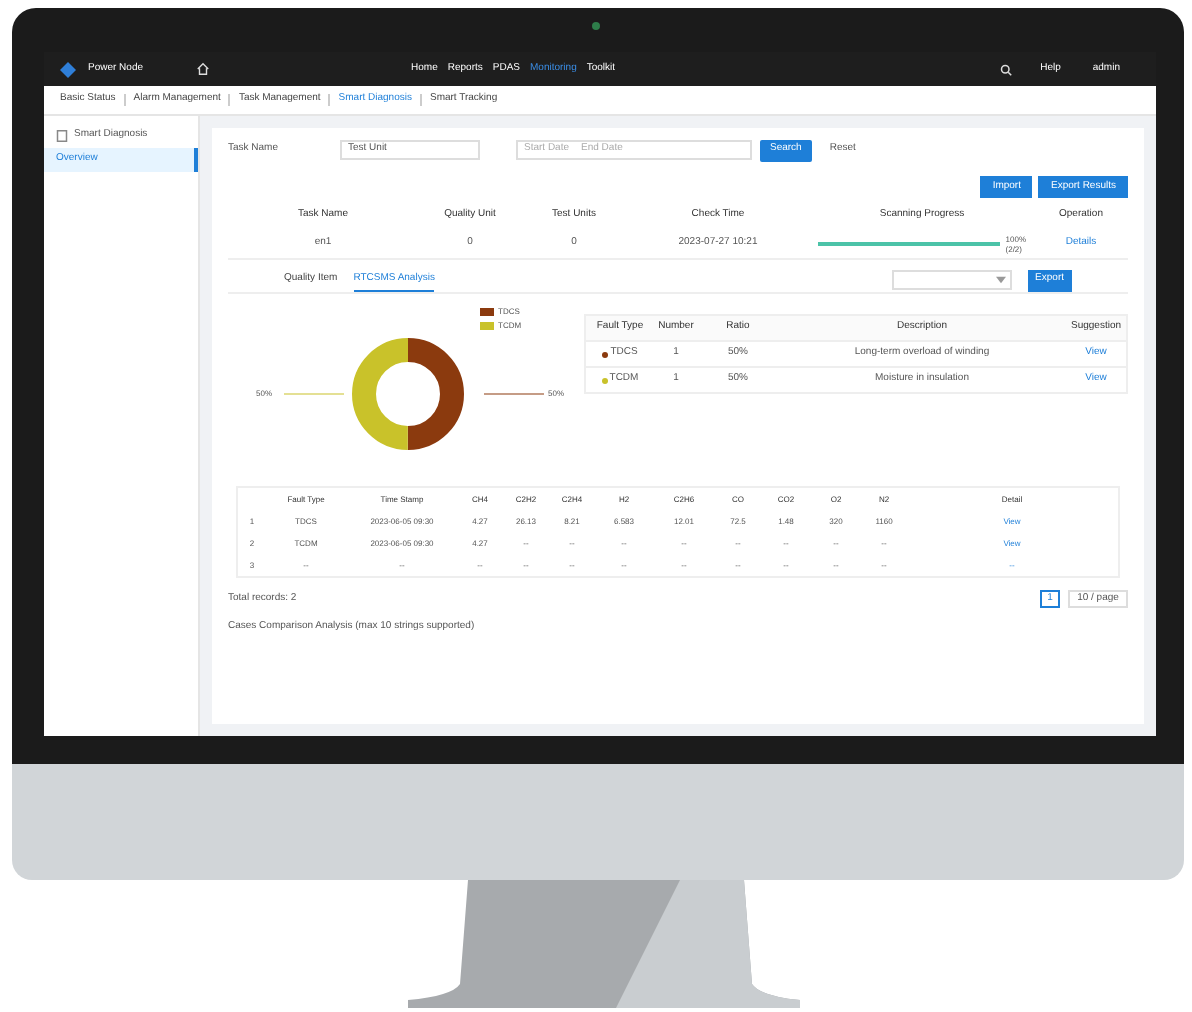 This screenshot has width=1192, height=1012. Describe the element at coordinates (202, 69) in the screenshot. I see `home-icon` at that location.